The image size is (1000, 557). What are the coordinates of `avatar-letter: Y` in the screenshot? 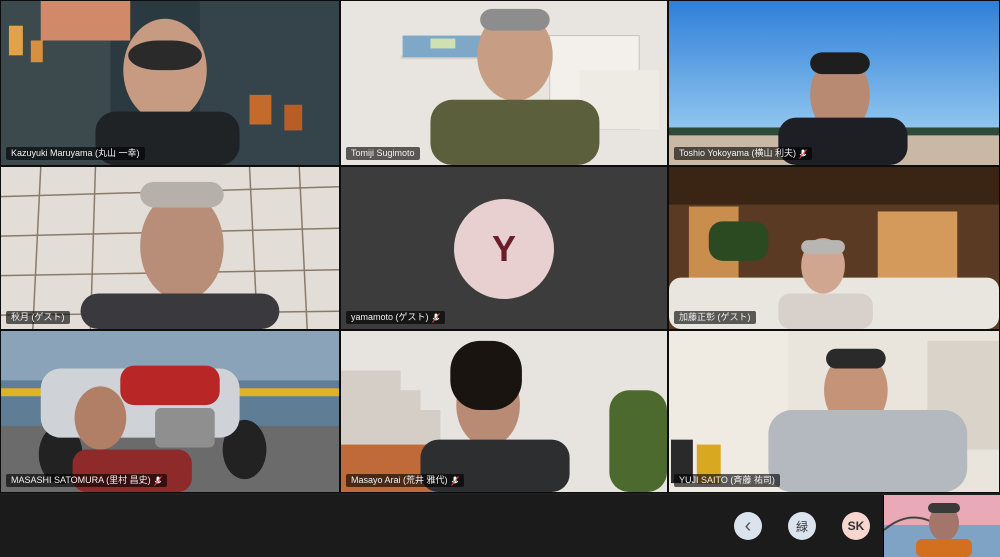 It's located at (503, 248).